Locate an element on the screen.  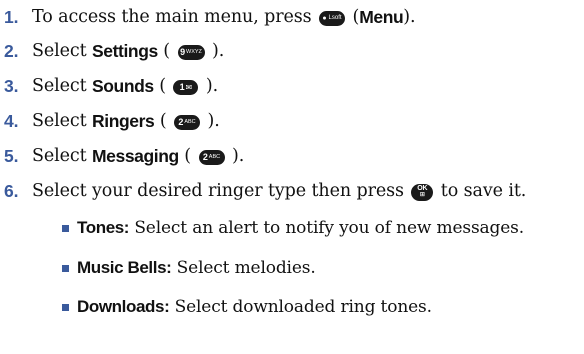
step-2: 2. Select Settings ( 9 WXYZ ). is located at coordinates (114, 51).